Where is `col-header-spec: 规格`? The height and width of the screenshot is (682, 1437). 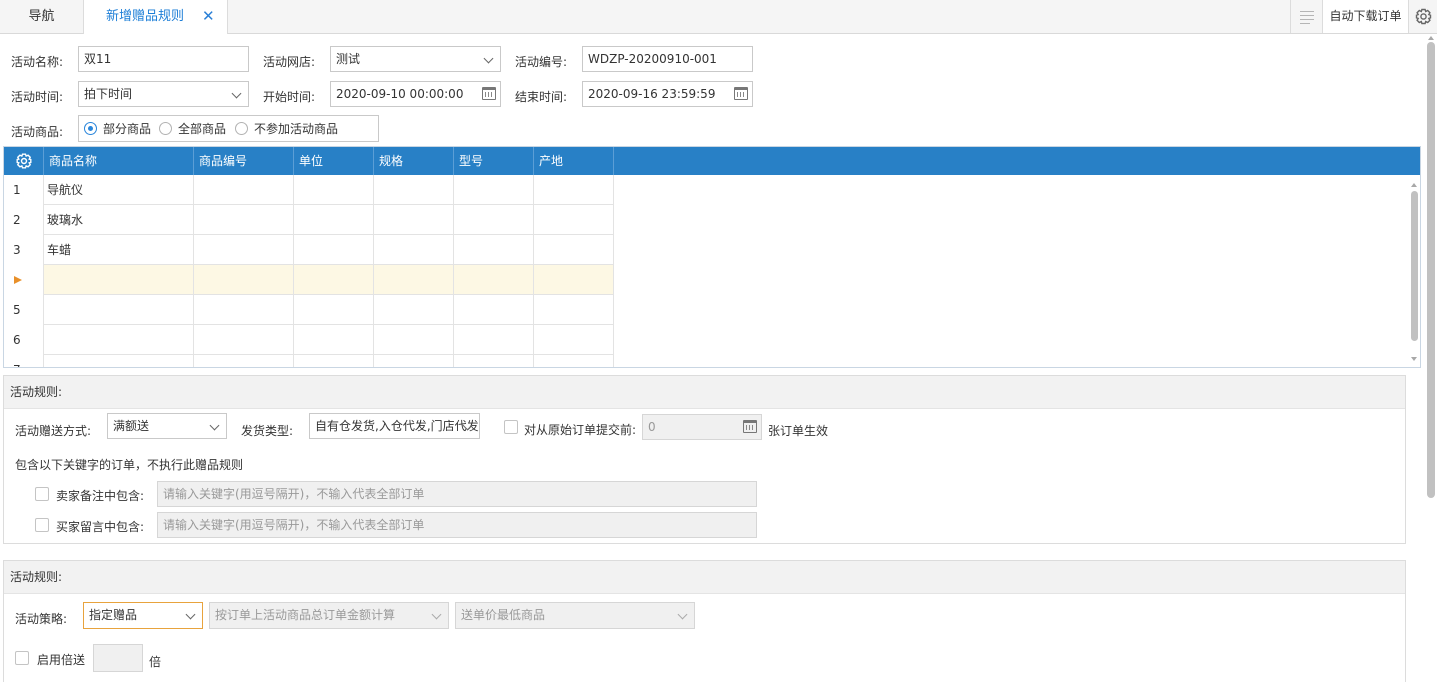
col-header-spec: 规格 is located at coordinates (414, 161).